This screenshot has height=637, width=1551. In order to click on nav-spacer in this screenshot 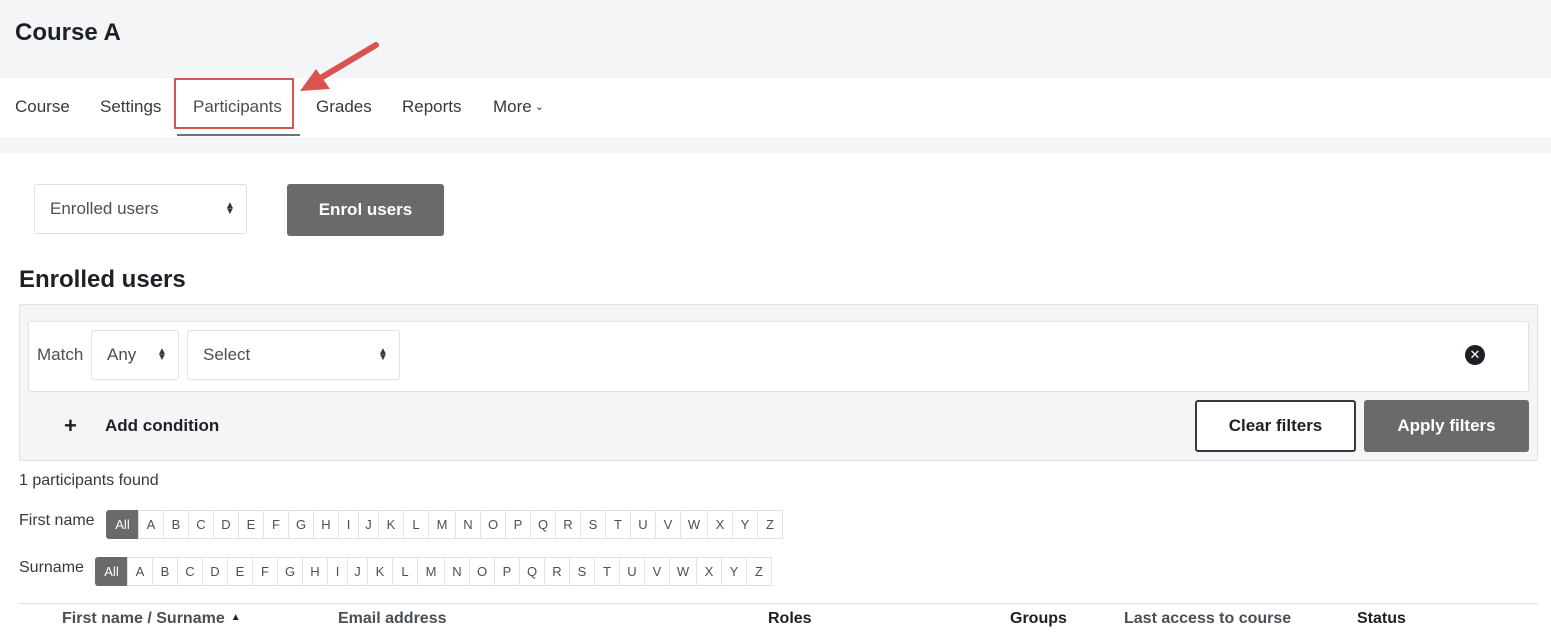, I will do `click(775, 145)`.